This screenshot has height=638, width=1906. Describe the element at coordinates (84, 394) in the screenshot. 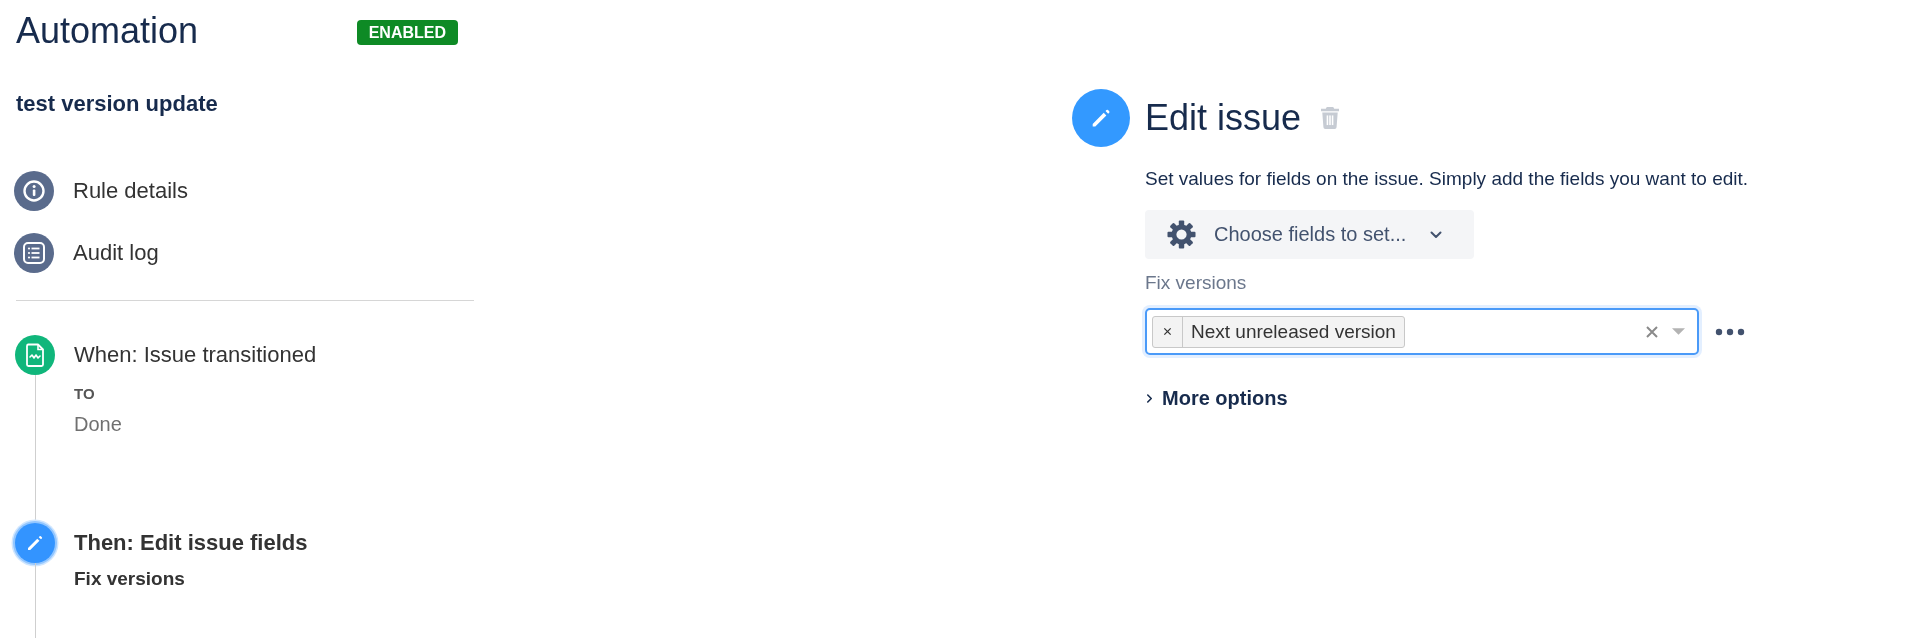

I see `step-detail-label: TO` at that location.